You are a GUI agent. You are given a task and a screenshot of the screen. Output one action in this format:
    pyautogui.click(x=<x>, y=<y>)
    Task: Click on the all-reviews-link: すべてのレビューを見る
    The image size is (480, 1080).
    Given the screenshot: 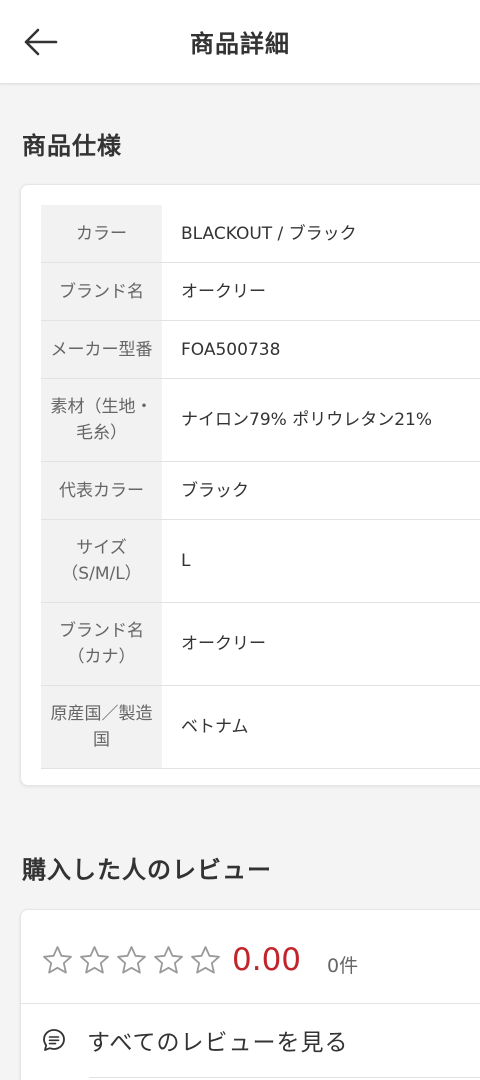 What is the action you would take?
    pyautogui.click(x=260, y=1040)
    